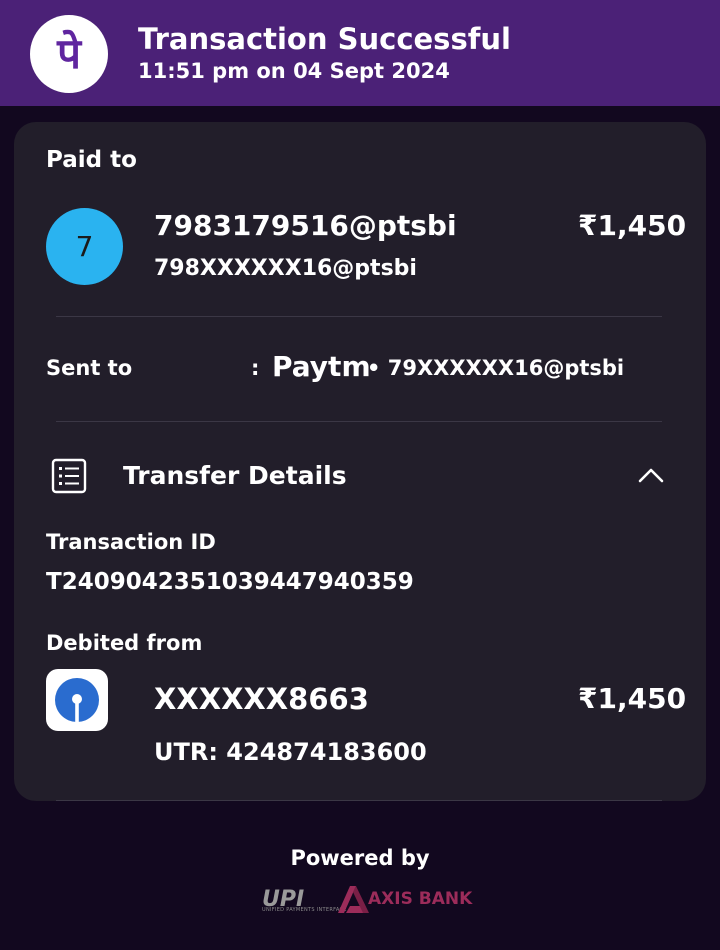  I want to click on transaction-id-label: Transaction ID, so click(131, 542).